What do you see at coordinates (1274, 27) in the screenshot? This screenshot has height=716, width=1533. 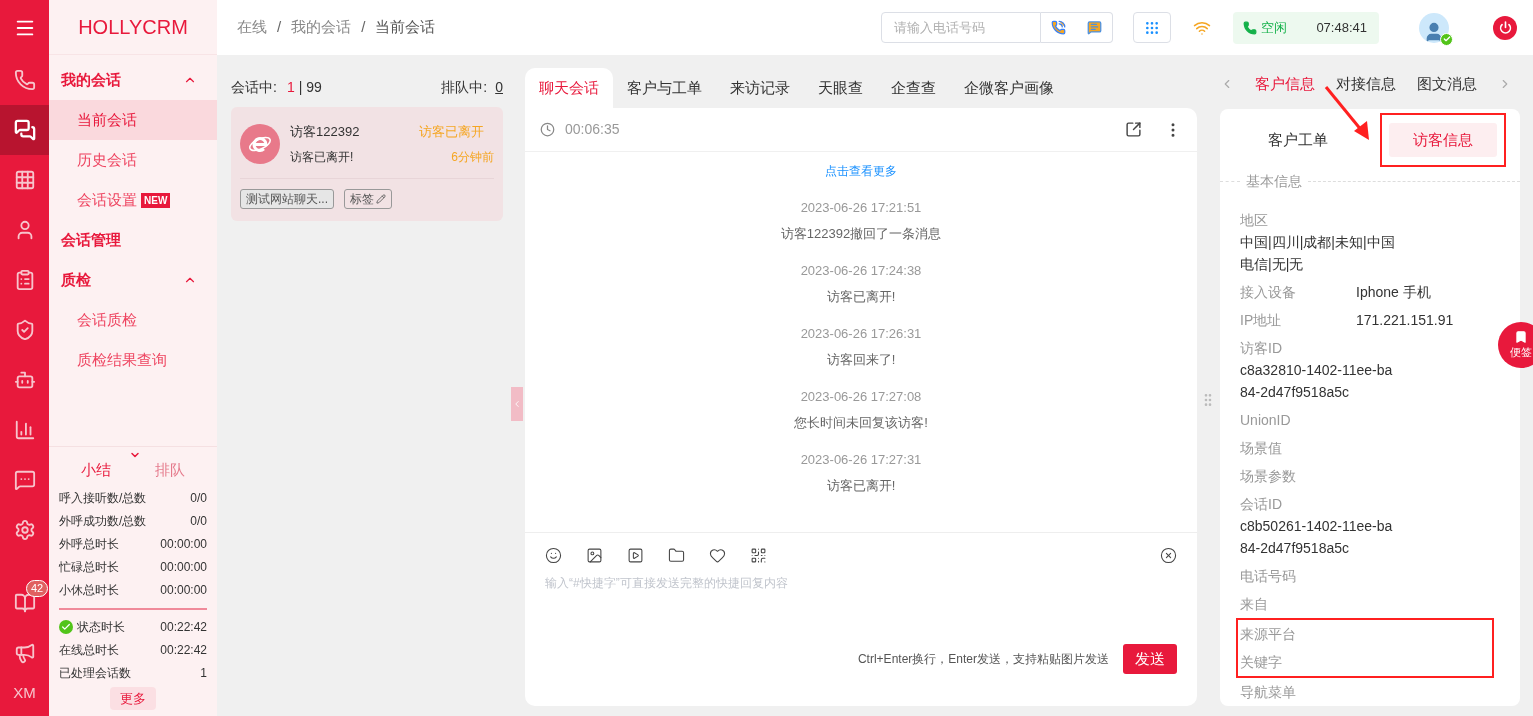 I see `agent-status: 空闲` at bounding box center [1274, 27].